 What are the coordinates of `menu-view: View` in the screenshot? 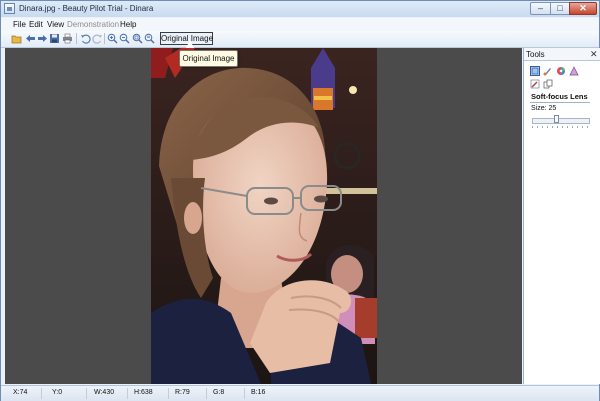 It's located at (55, 24).